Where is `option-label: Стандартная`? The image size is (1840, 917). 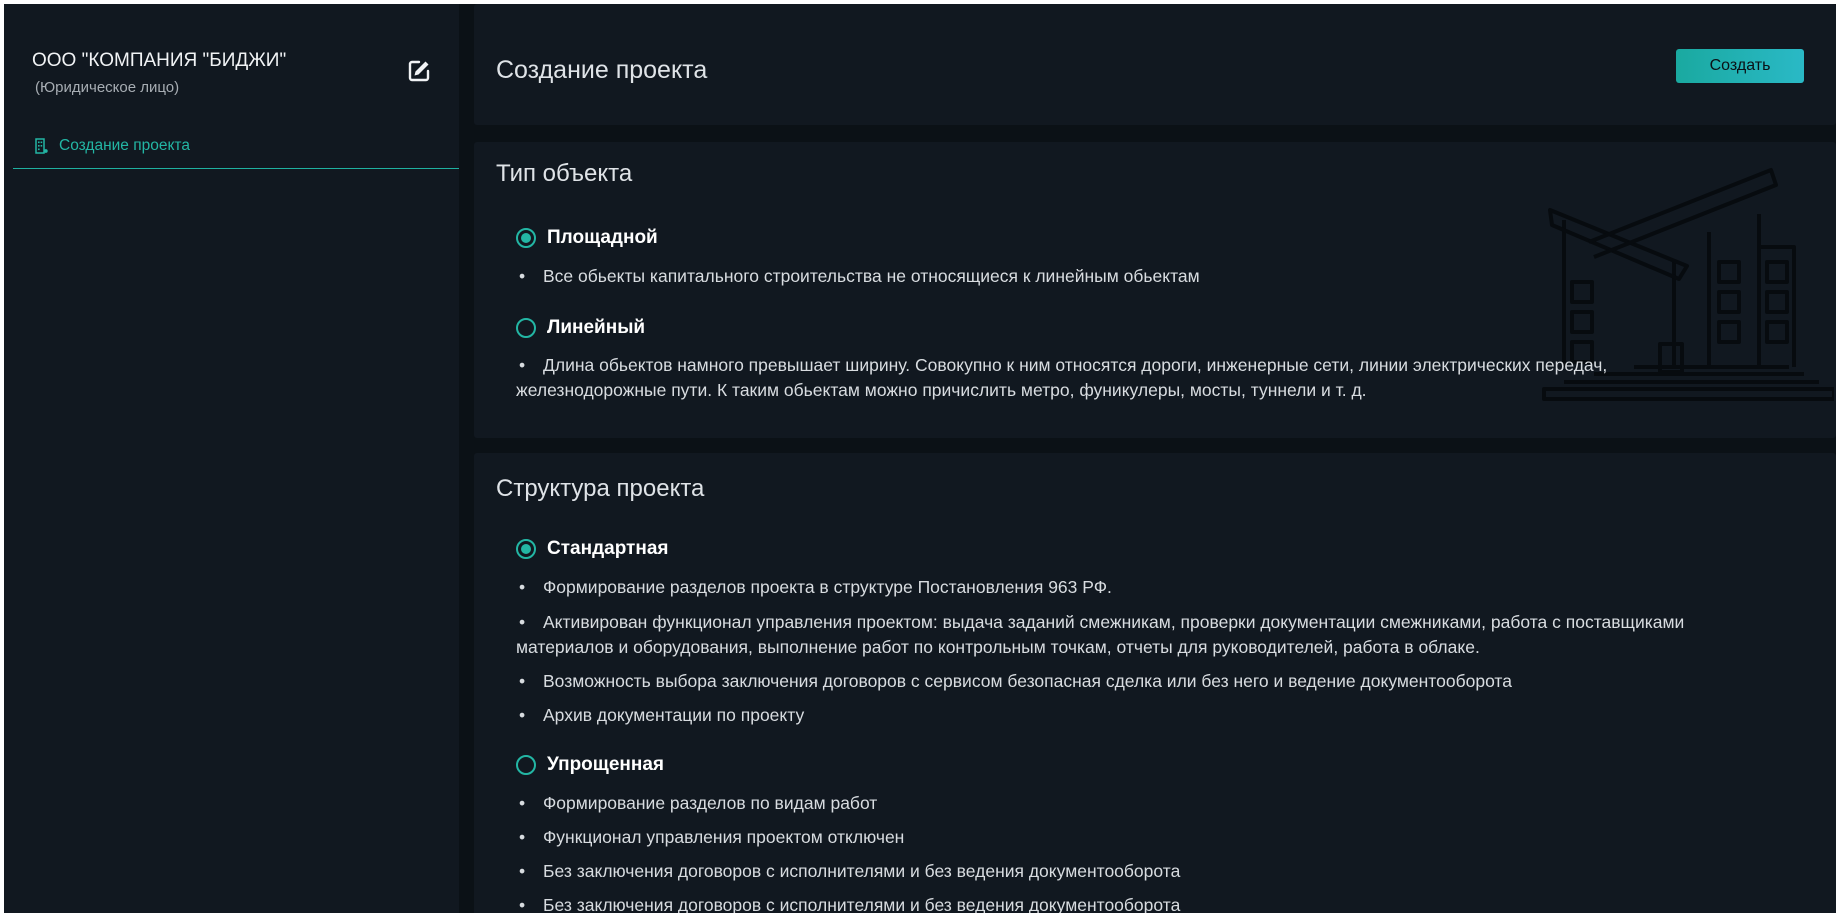 option-label: Стандартная is located at coordinates (608, 548).